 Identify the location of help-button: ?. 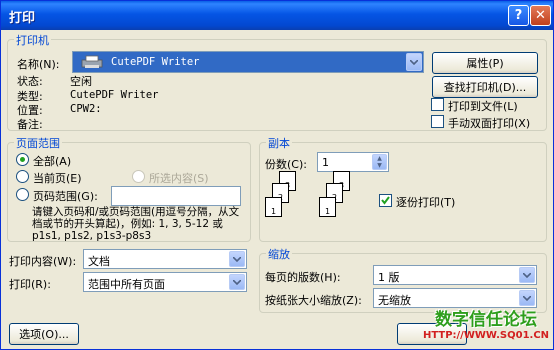
(518, 15).